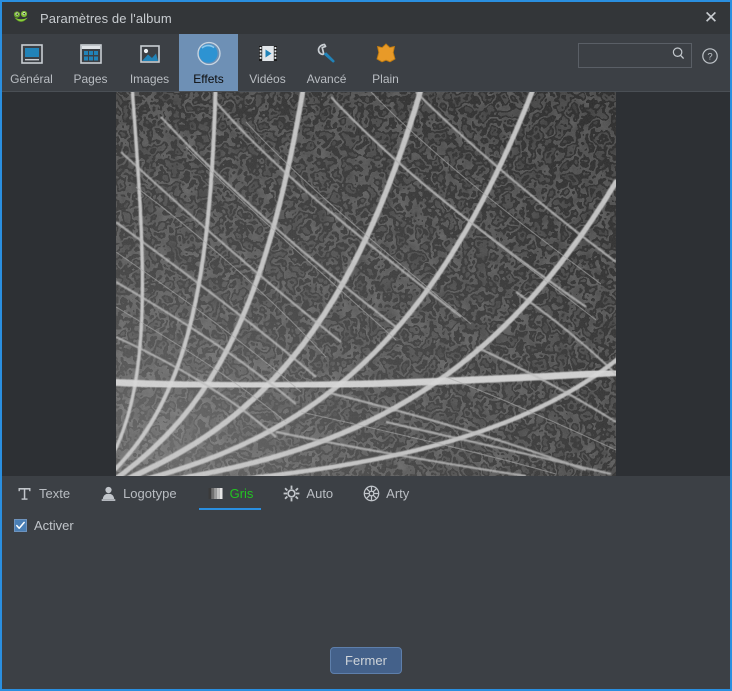 The width and height of the screenshot is (732, 691). I want to click on help-icon: ?, so click(710, 56).